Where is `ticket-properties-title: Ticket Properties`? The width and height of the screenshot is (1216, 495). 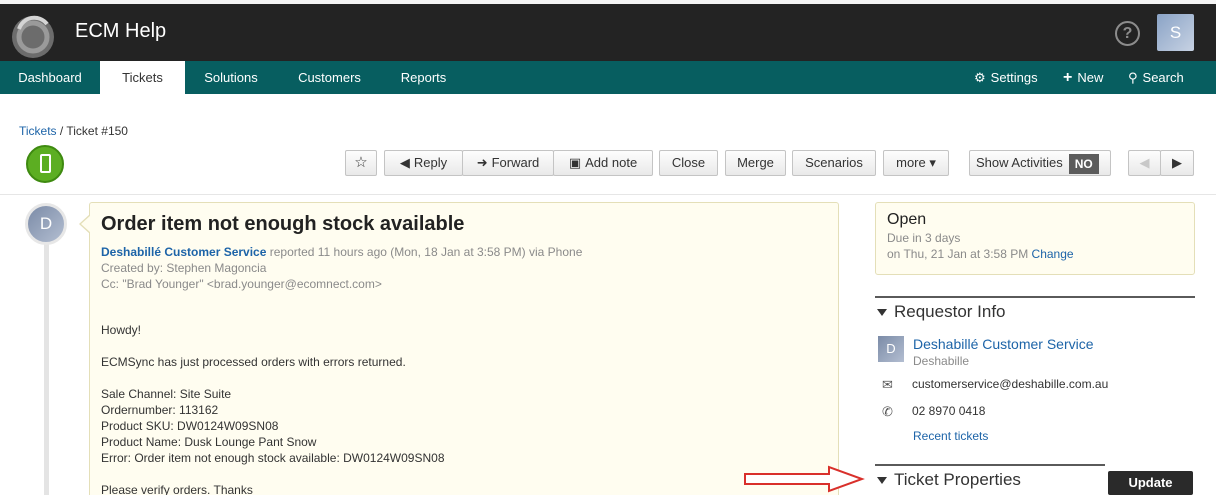 ticket-properties-title: Ticket Properties is located at coordinates (957, 479).